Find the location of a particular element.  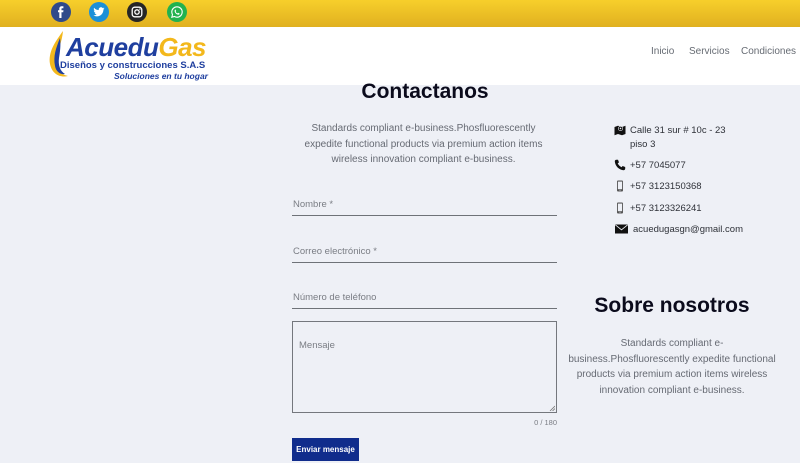

top-bar is located at coordinates (400, 13).